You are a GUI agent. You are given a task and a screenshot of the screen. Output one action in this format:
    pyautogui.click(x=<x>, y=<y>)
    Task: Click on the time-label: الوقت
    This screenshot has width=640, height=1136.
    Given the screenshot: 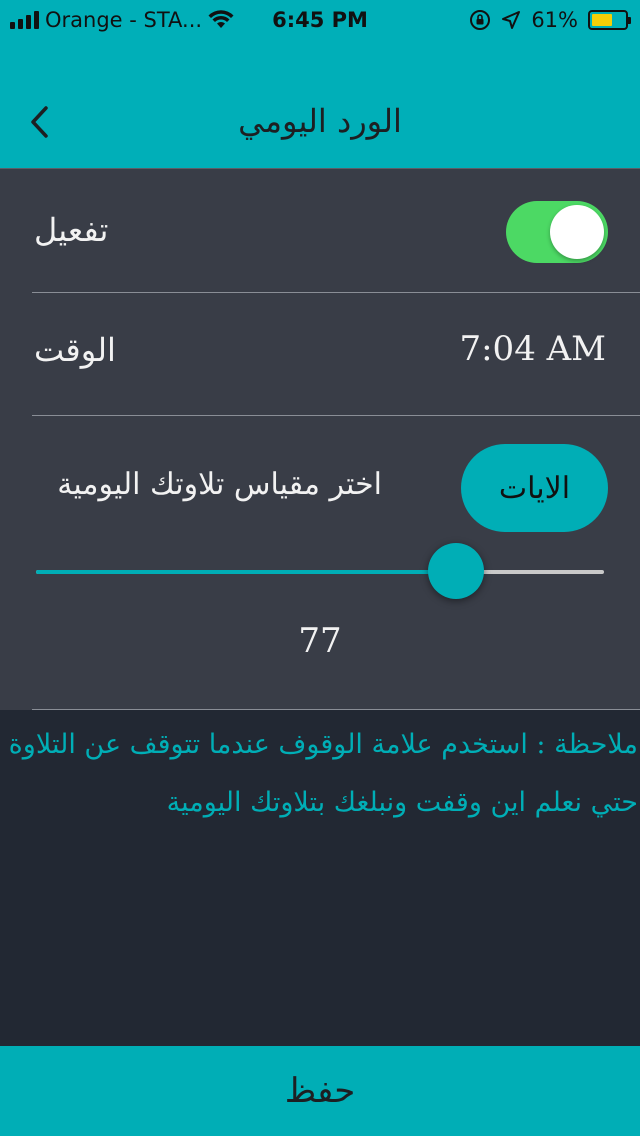 What is the action you would take?
    pyautogui.click(x=75, y=350)
    